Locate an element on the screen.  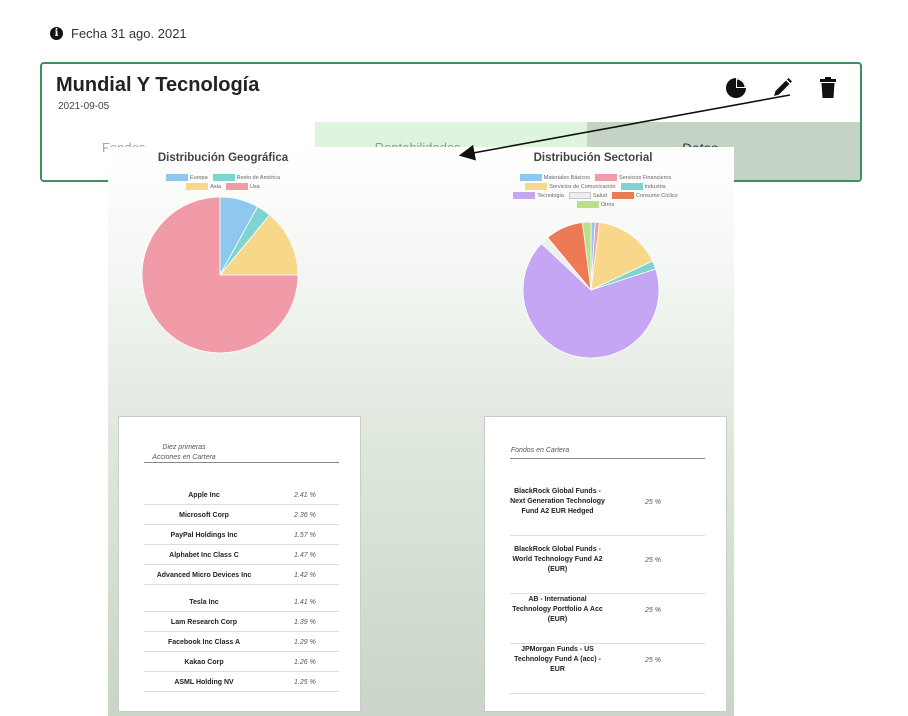
card-actions is located at coordinates (782, 88).